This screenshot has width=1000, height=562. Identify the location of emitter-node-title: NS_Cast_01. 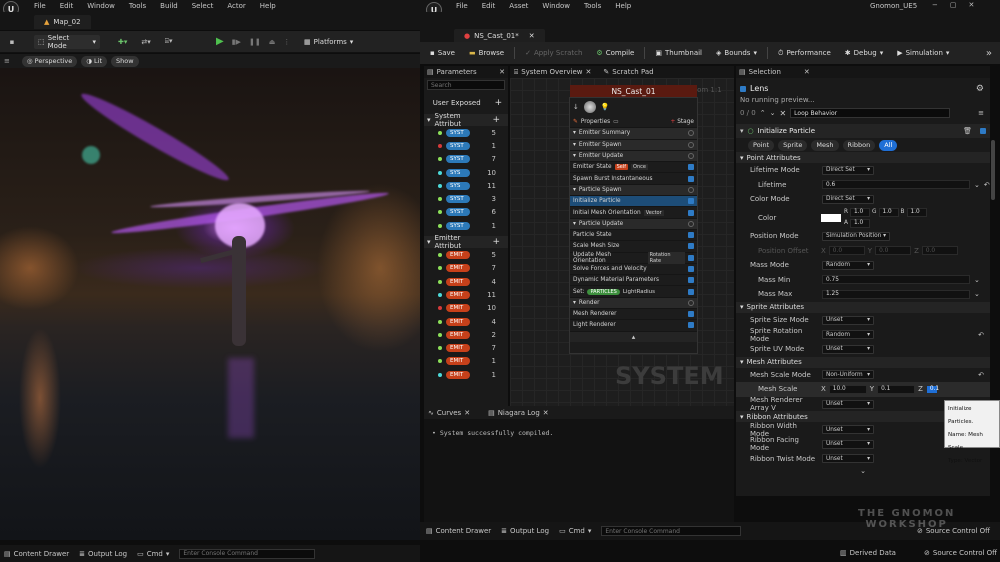
(633, 91).